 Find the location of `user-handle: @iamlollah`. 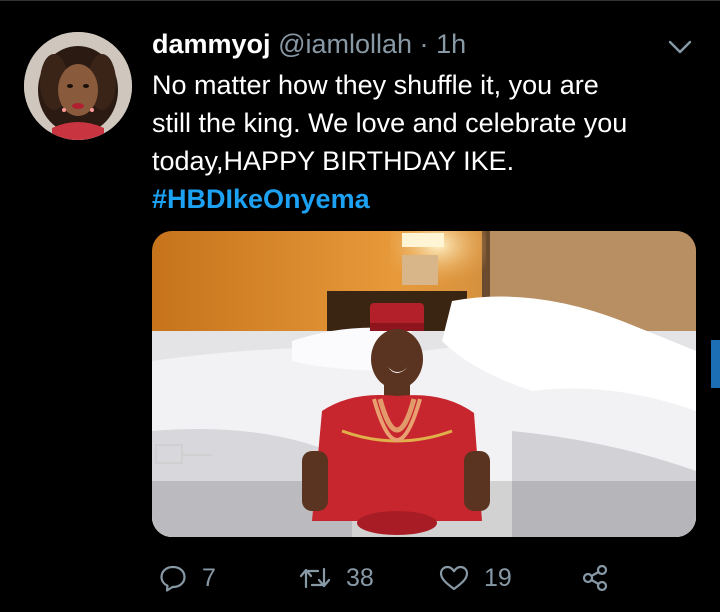

user-handle: @iamlollah is located at coordinates (345, 44).